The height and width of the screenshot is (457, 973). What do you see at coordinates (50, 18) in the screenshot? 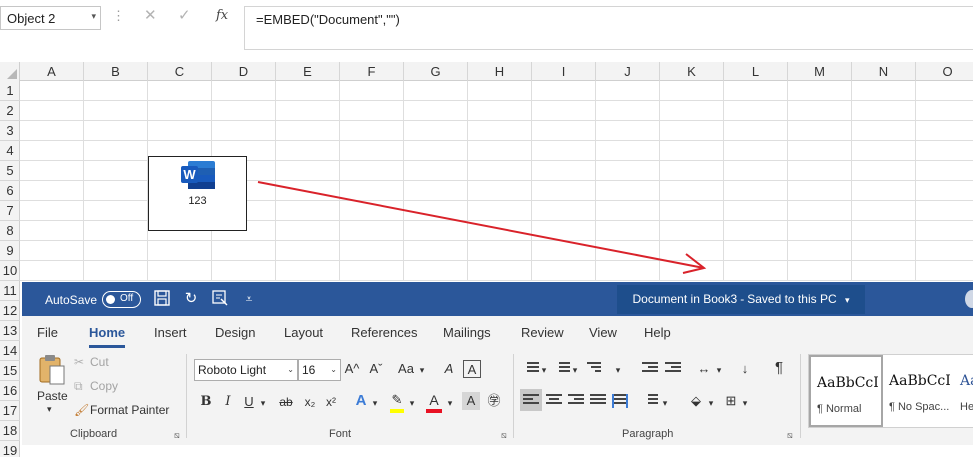
I see `name-box: Object 2 ▾` at bounding box center [50, 18].